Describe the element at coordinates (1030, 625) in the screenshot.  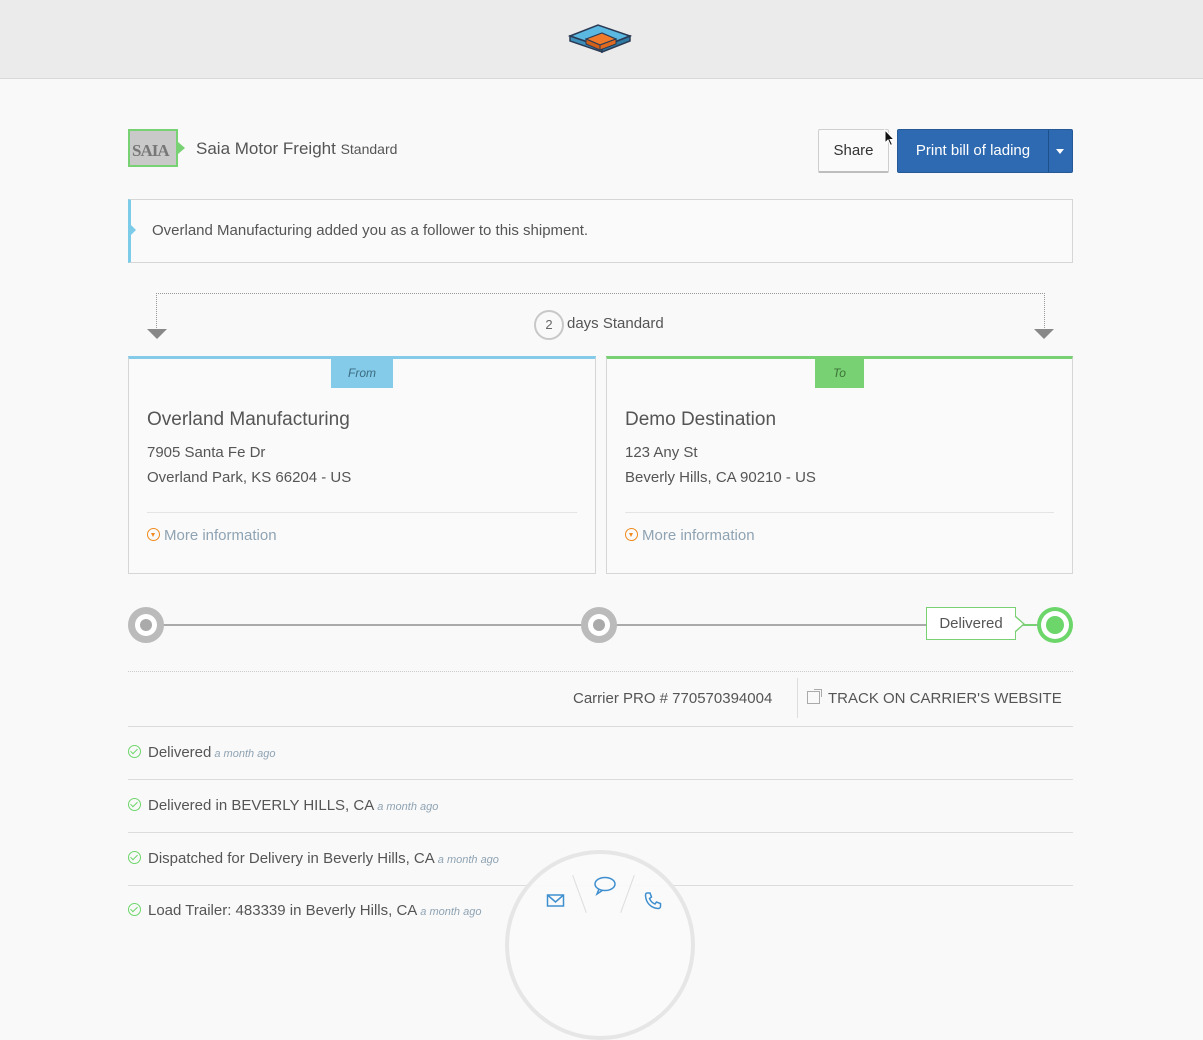
I see `status-connector` at that location.